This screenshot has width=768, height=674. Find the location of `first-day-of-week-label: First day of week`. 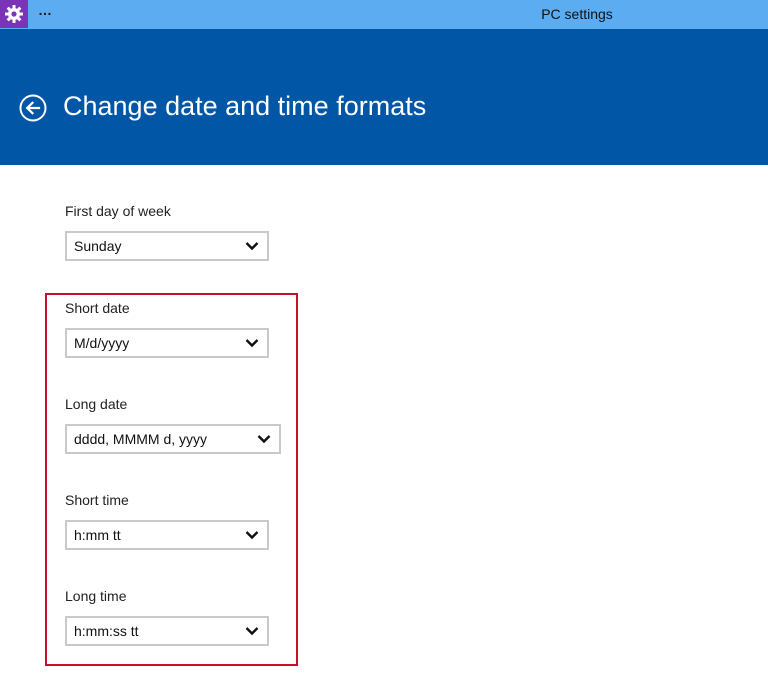

first-day-of-week-label: First day of week is located at coordinates (118, 211).